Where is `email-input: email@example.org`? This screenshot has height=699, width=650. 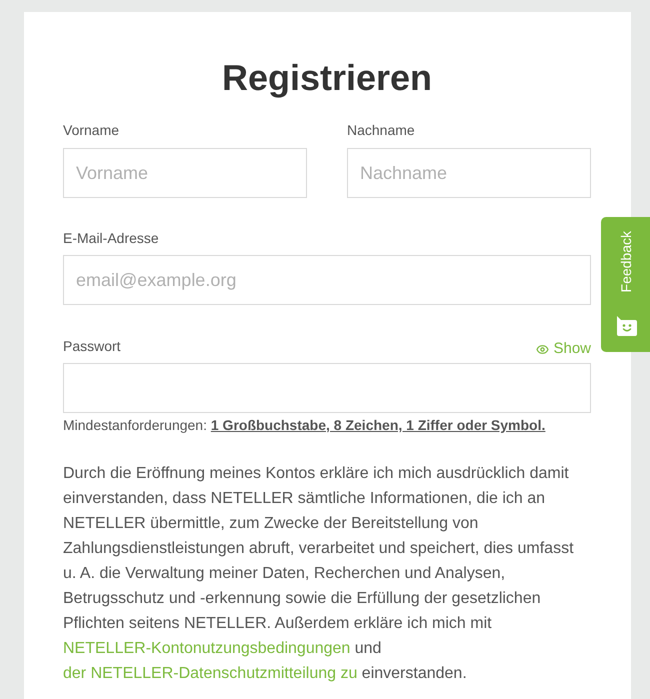 email-input: email@example.org is located at coordinates (327, 280).